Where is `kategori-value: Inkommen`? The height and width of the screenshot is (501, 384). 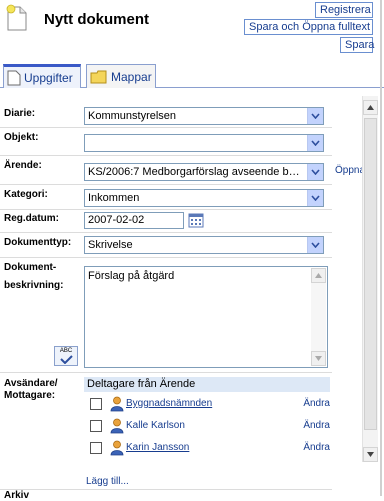 kategori-value: Inkommen is located at coordinates (114, 198).